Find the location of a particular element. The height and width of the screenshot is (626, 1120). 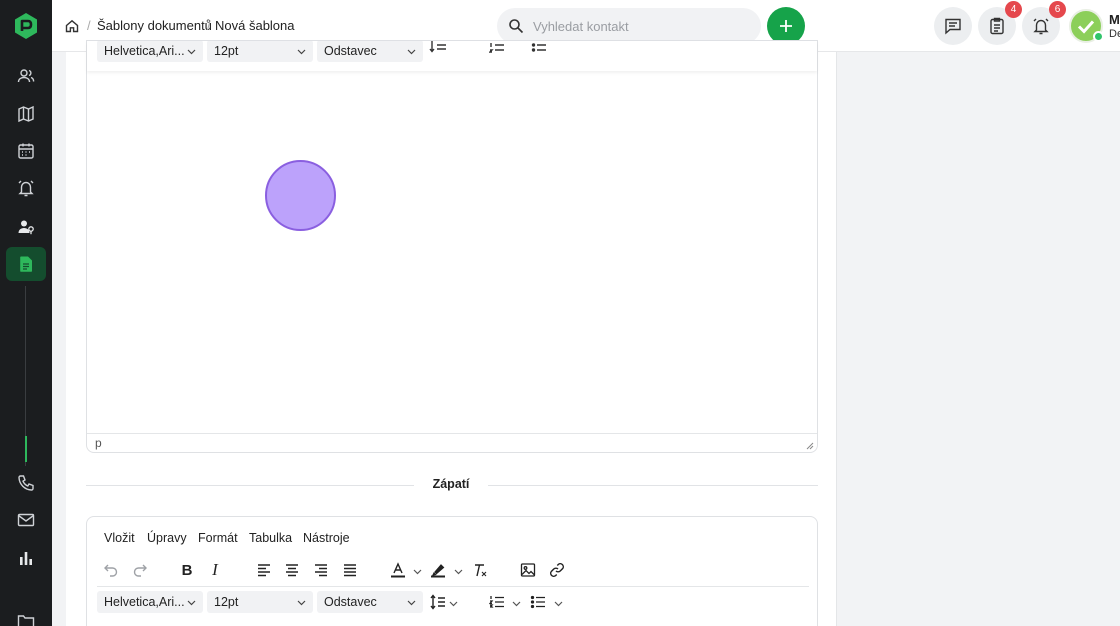

text-color-button is located at coordinates (398, 570).